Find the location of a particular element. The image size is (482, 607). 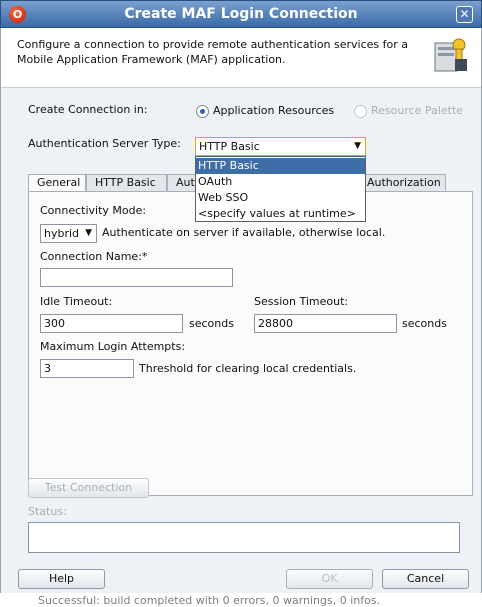

application-resources-label: Application Resources is located at coordinates (273, 110).